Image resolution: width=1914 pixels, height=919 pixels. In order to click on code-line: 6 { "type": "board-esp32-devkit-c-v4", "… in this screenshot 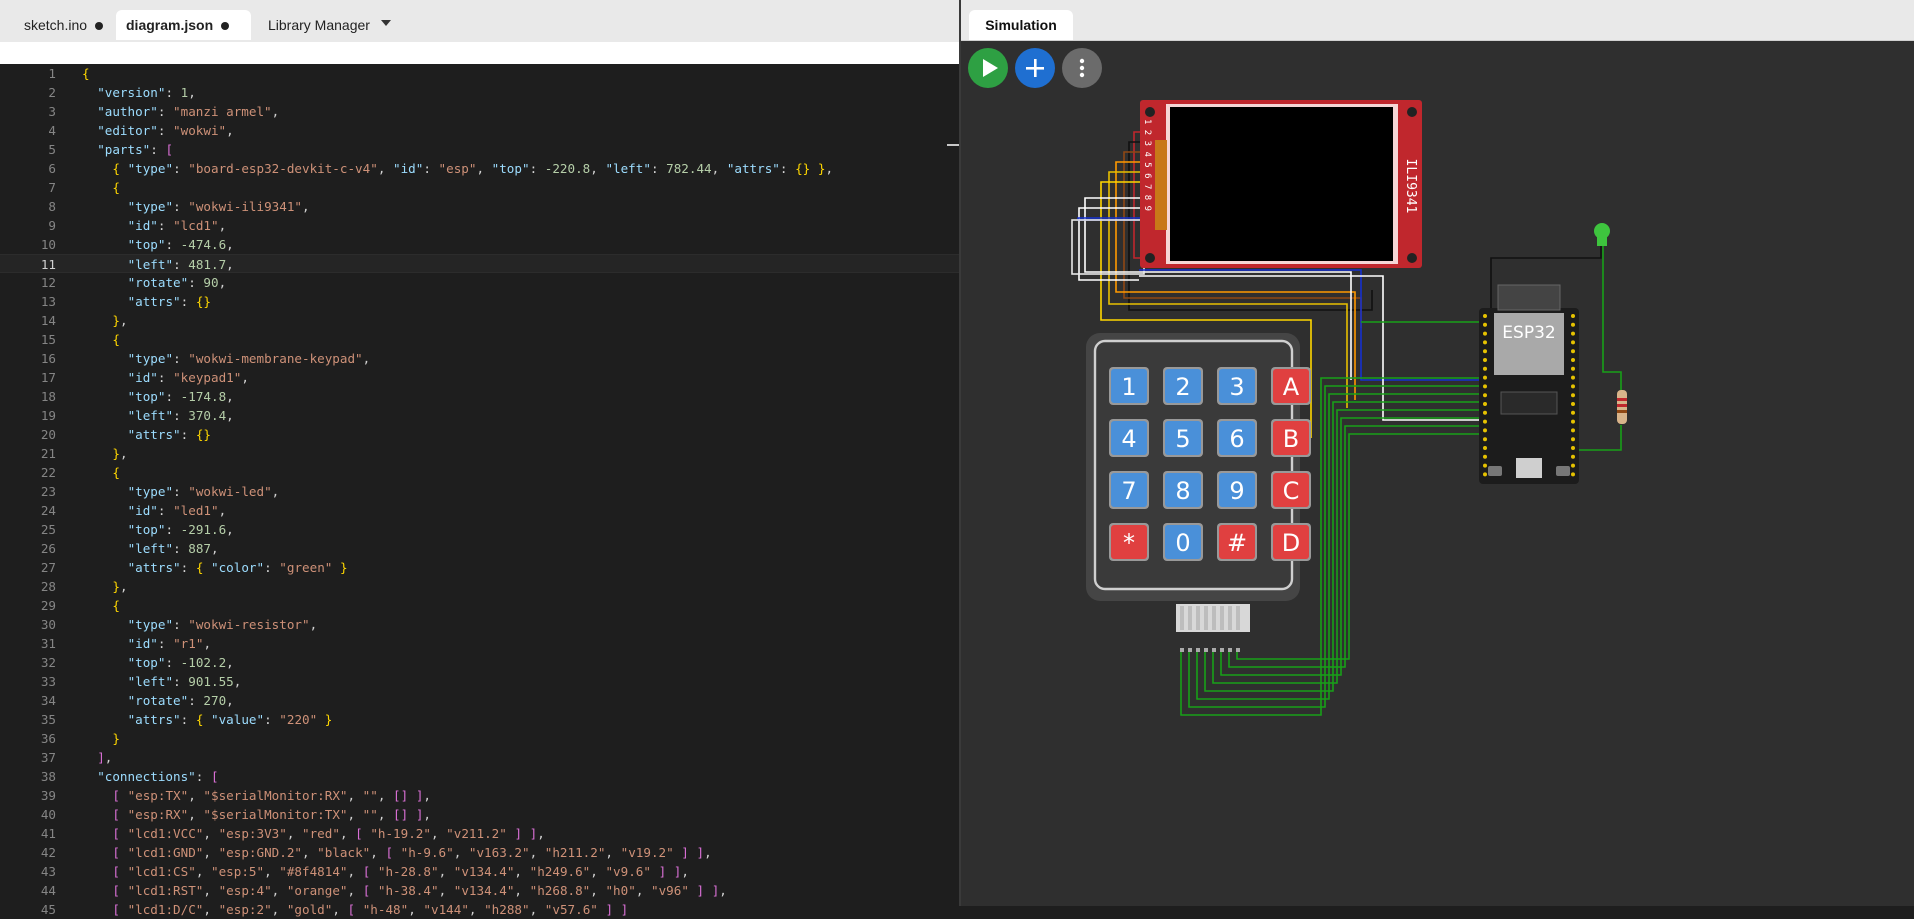, I will do `click(479, 168)`.